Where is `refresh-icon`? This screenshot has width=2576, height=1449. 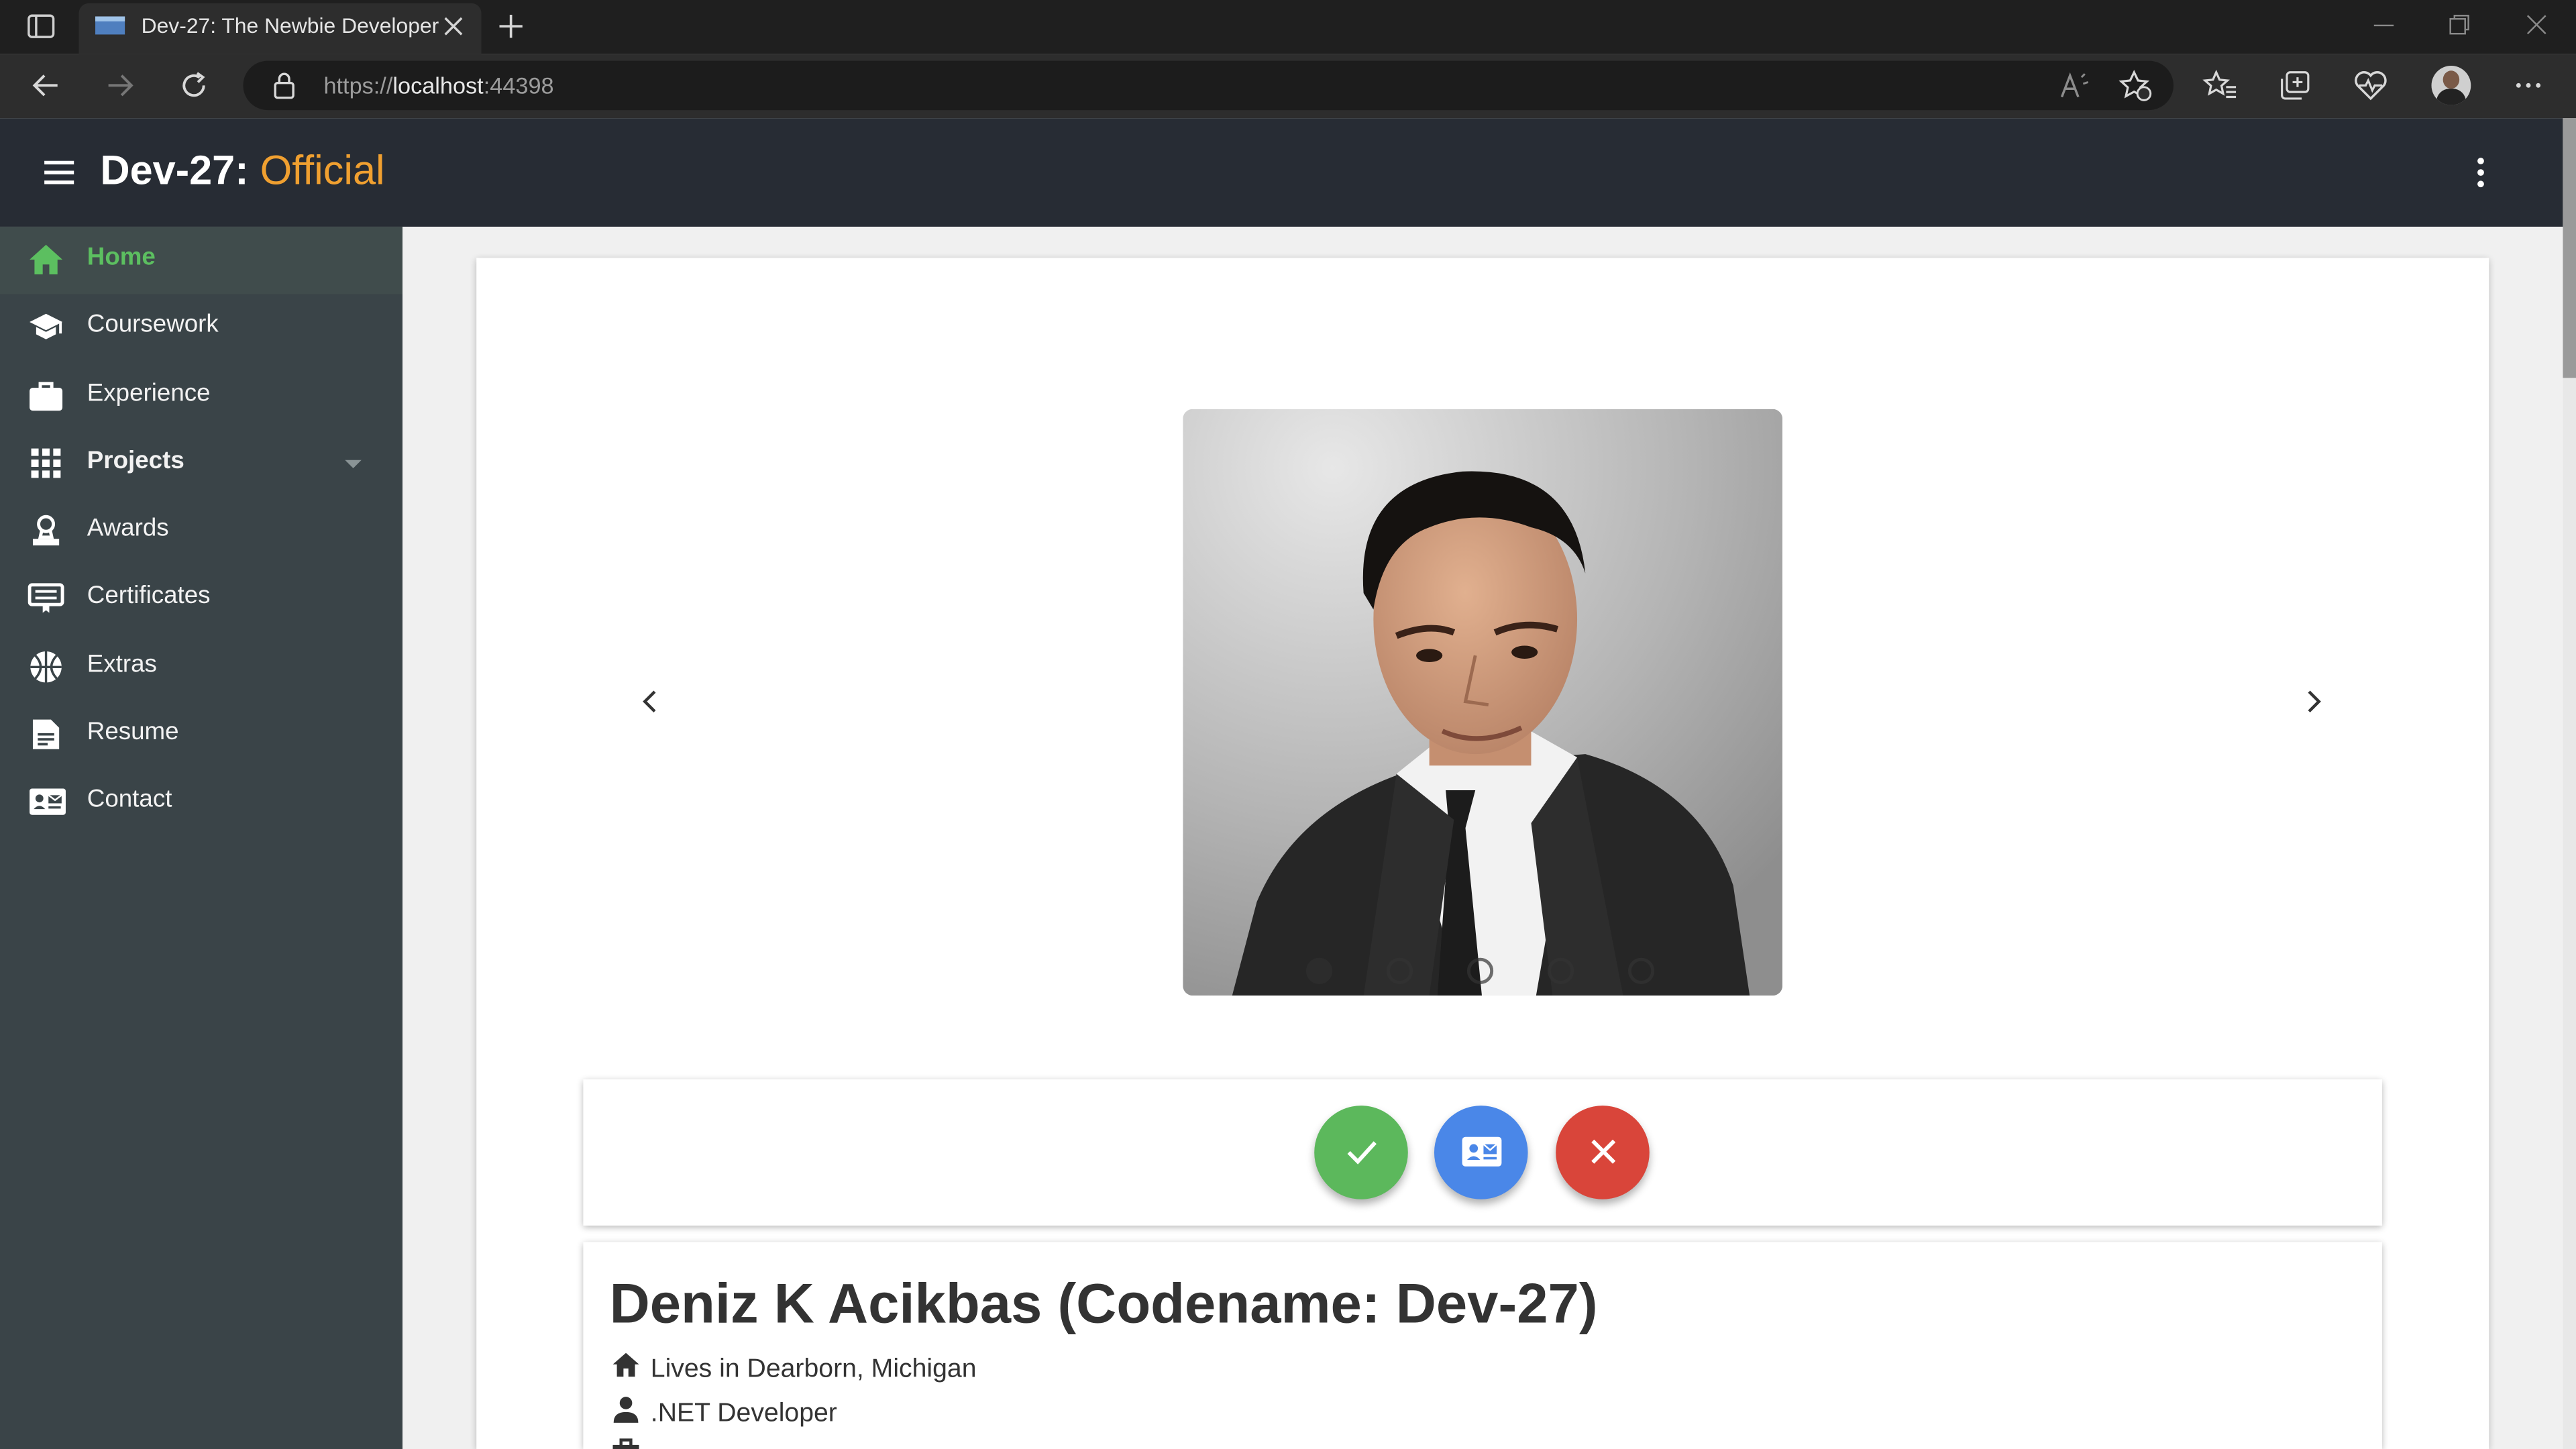
refresh-icon is located at coordinates (193, 85).